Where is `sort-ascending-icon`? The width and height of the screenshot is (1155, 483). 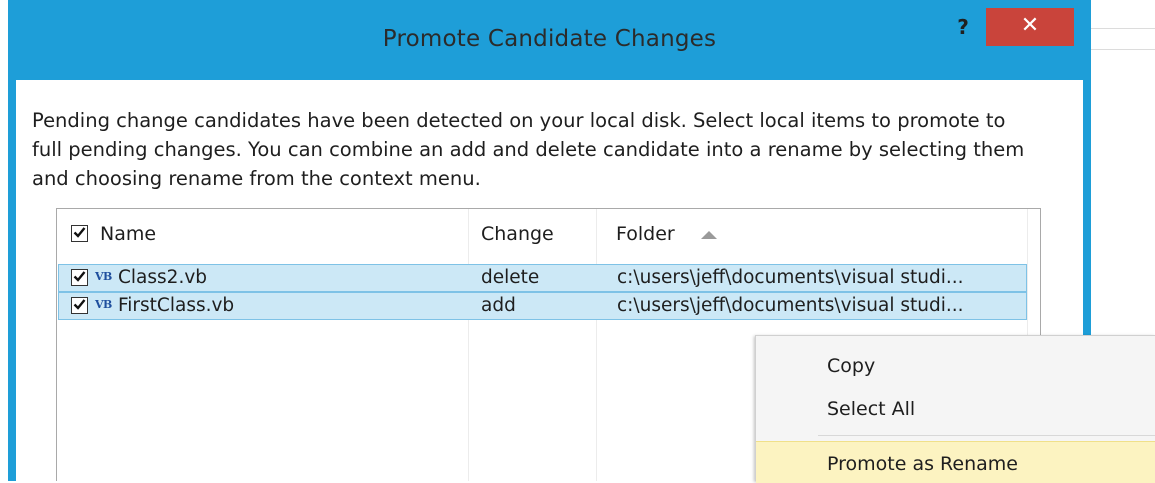 sort-ascending-icon is located at coordinates (709, 235).